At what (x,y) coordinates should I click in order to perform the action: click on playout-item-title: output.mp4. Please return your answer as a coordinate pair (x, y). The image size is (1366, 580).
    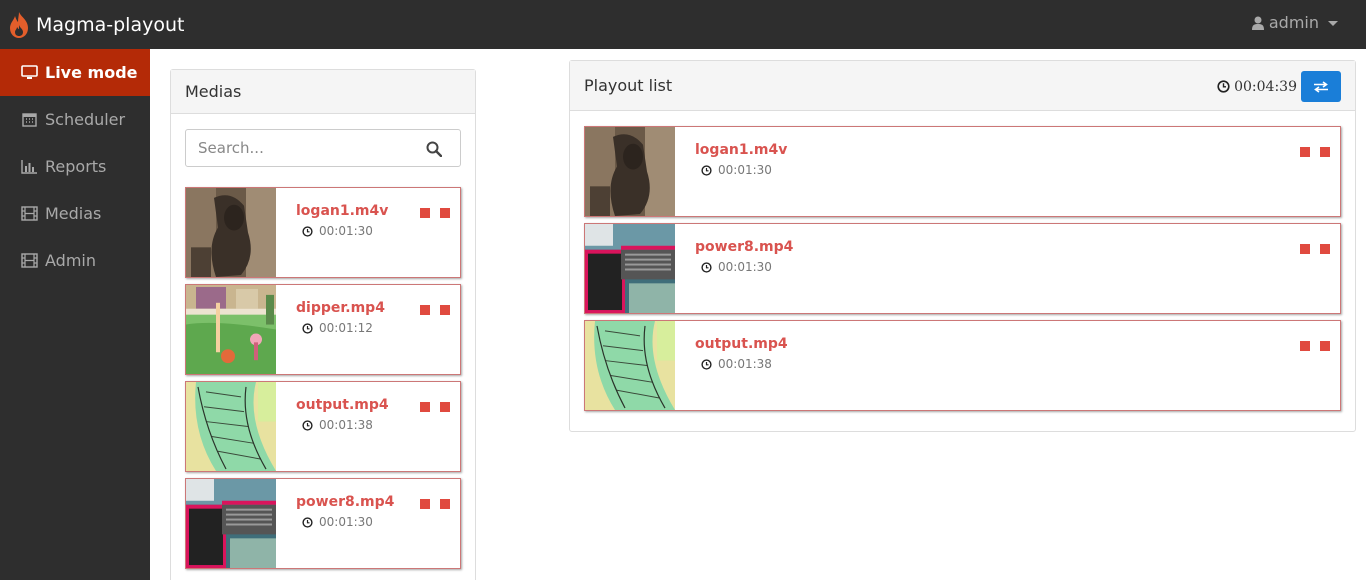
    Looking at the image, I should click on (741, 344).